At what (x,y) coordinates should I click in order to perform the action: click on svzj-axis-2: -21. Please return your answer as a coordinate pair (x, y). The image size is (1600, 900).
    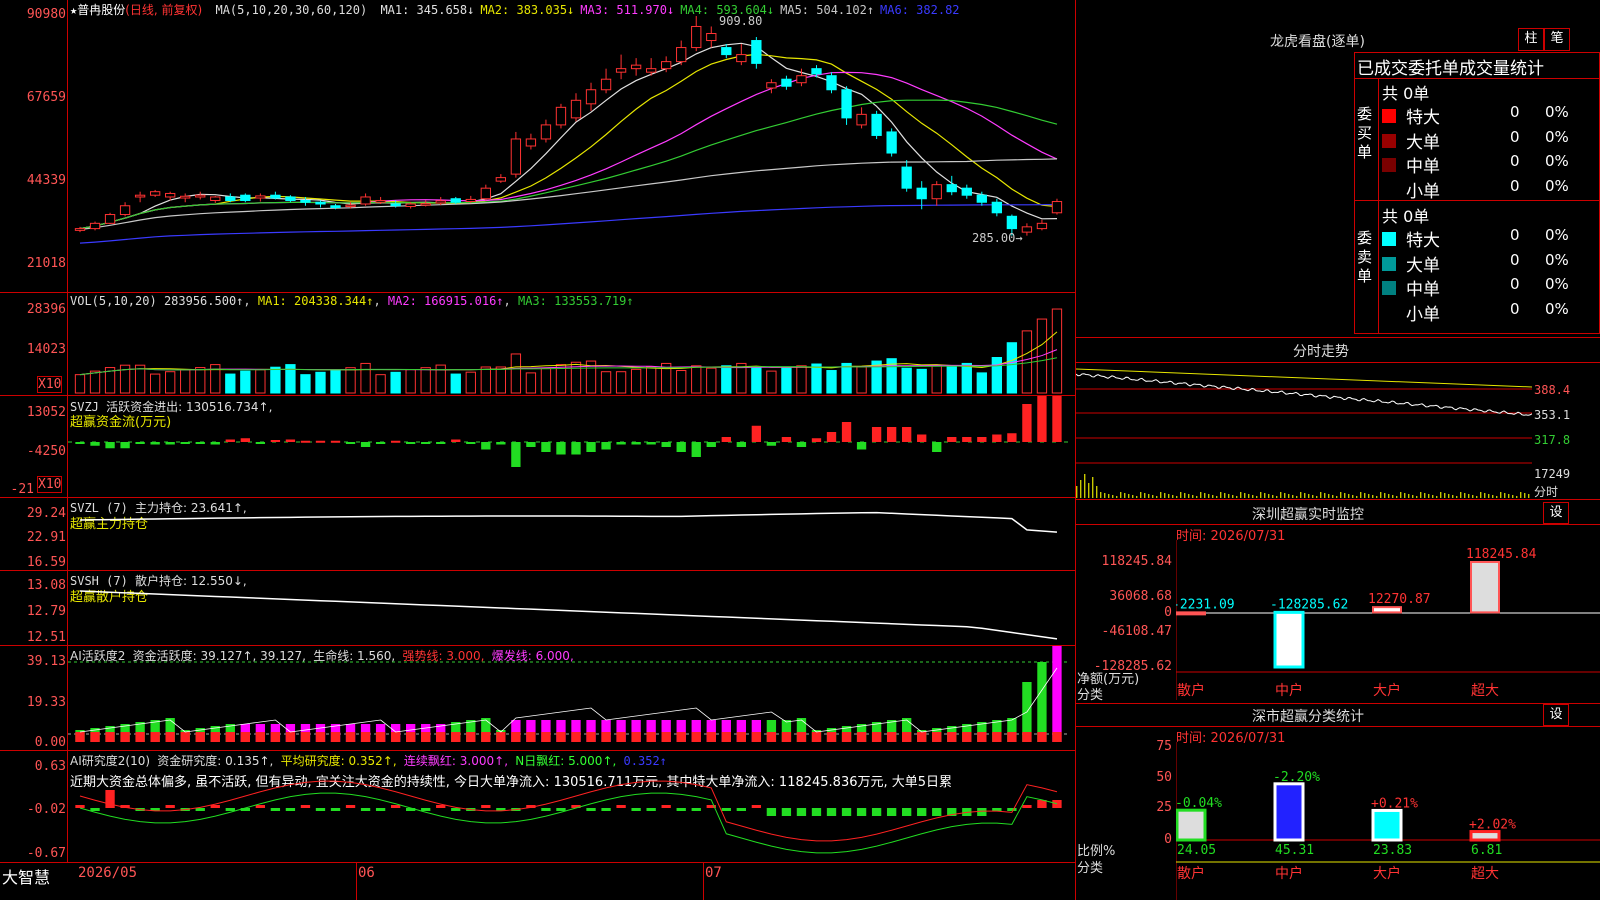
    Looking at the image, I should click on (22, 489).